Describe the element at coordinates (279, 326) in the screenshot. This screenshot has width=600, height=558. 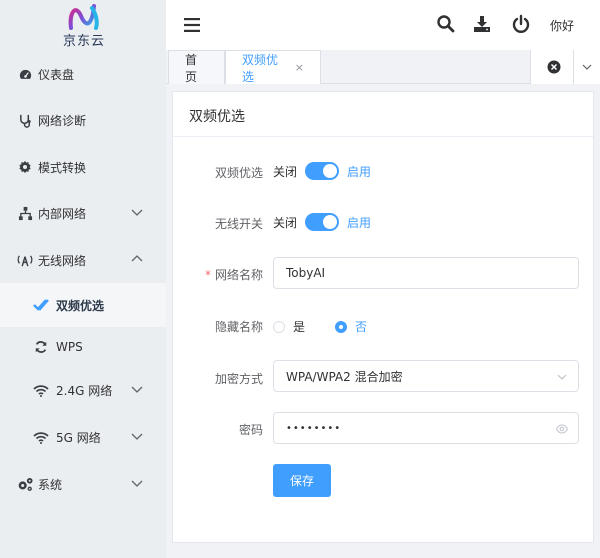
I see `radio-yes` at that location.